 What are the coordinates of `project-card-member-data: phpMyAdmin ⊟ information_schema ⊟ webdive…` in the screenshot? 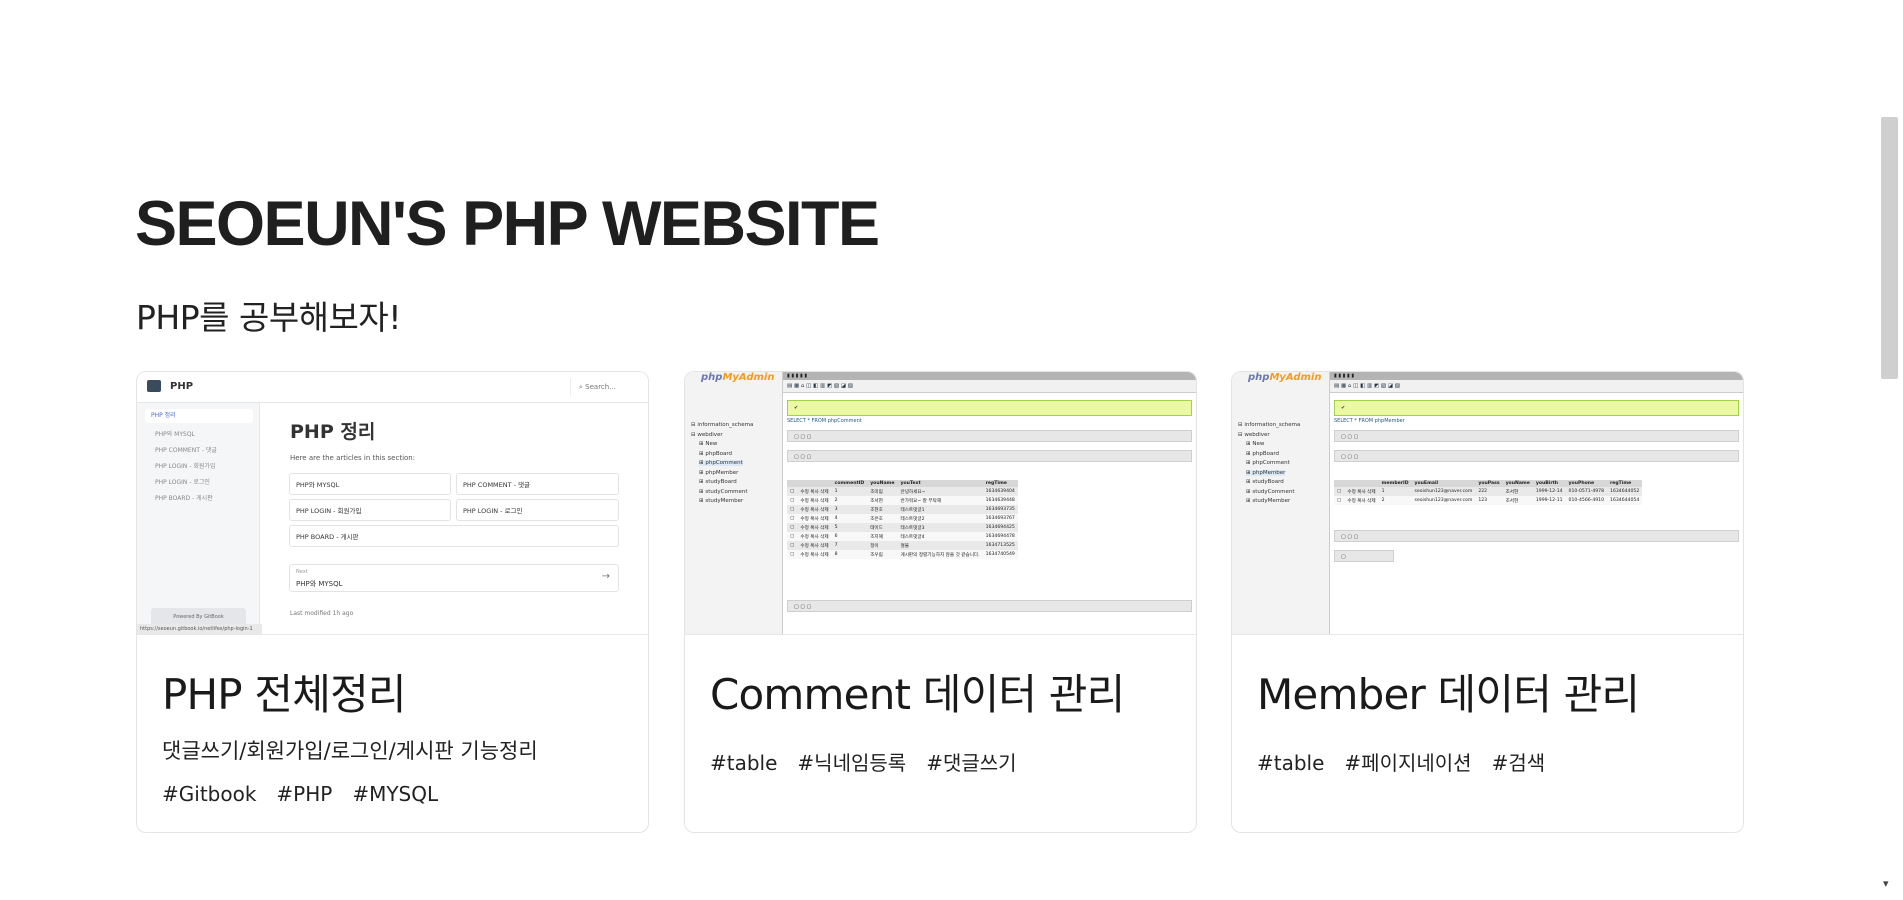 It's located at (1487, 602).